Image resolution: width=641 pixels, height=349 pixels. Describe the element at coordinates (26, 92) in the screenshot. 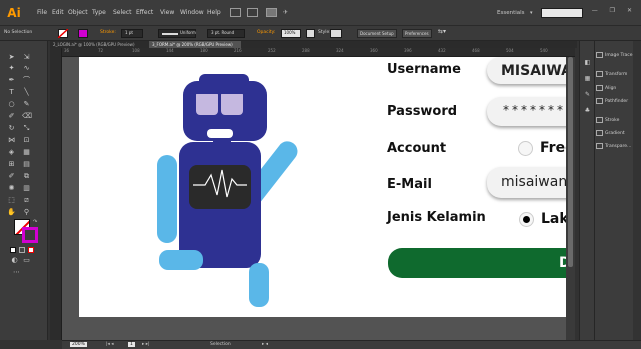

I see `line-tool-icon: ╲` at that location.